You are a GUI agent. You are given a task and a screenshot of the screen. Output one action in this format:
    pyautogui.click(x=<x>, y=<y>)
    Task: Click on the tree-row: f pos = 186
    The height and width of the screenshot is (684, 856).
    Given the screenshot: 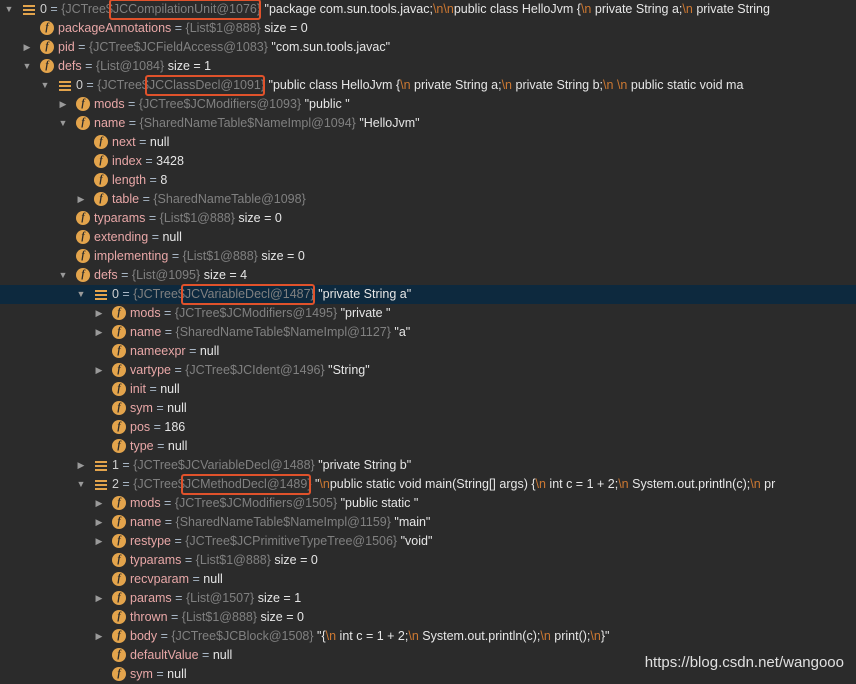 What is the action you would take?
    pyautogui.click(x=428, y=427)
    